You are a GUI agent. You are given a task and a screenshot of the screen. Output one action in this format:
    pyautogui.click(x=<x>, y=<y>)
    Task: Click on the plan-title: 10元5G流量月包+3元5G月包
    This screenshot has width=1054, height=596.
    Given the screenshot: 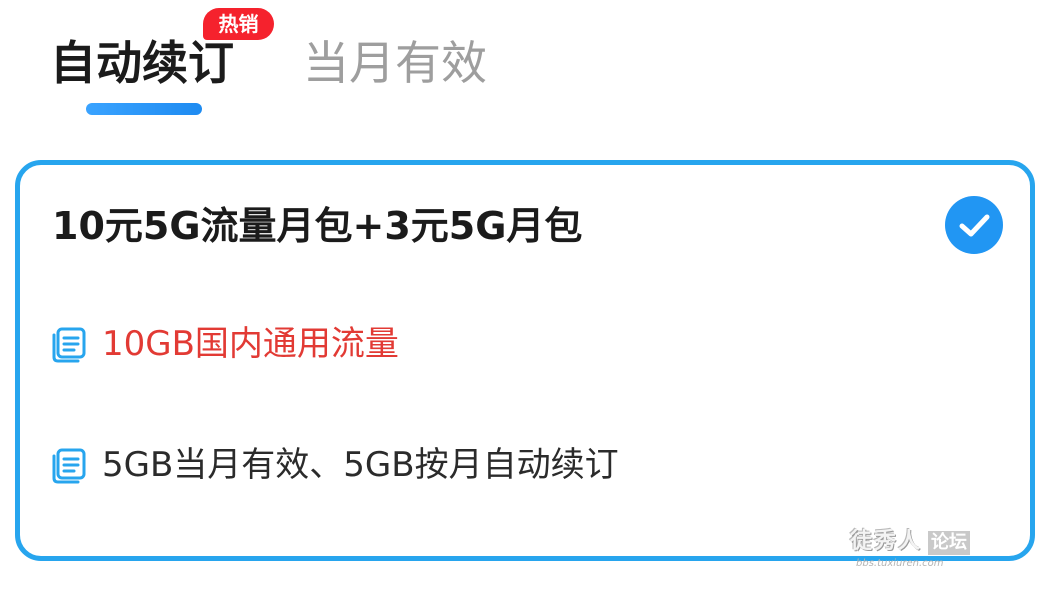 What is the action you would take?
    pyautogui.click(x=317, y=226)
    